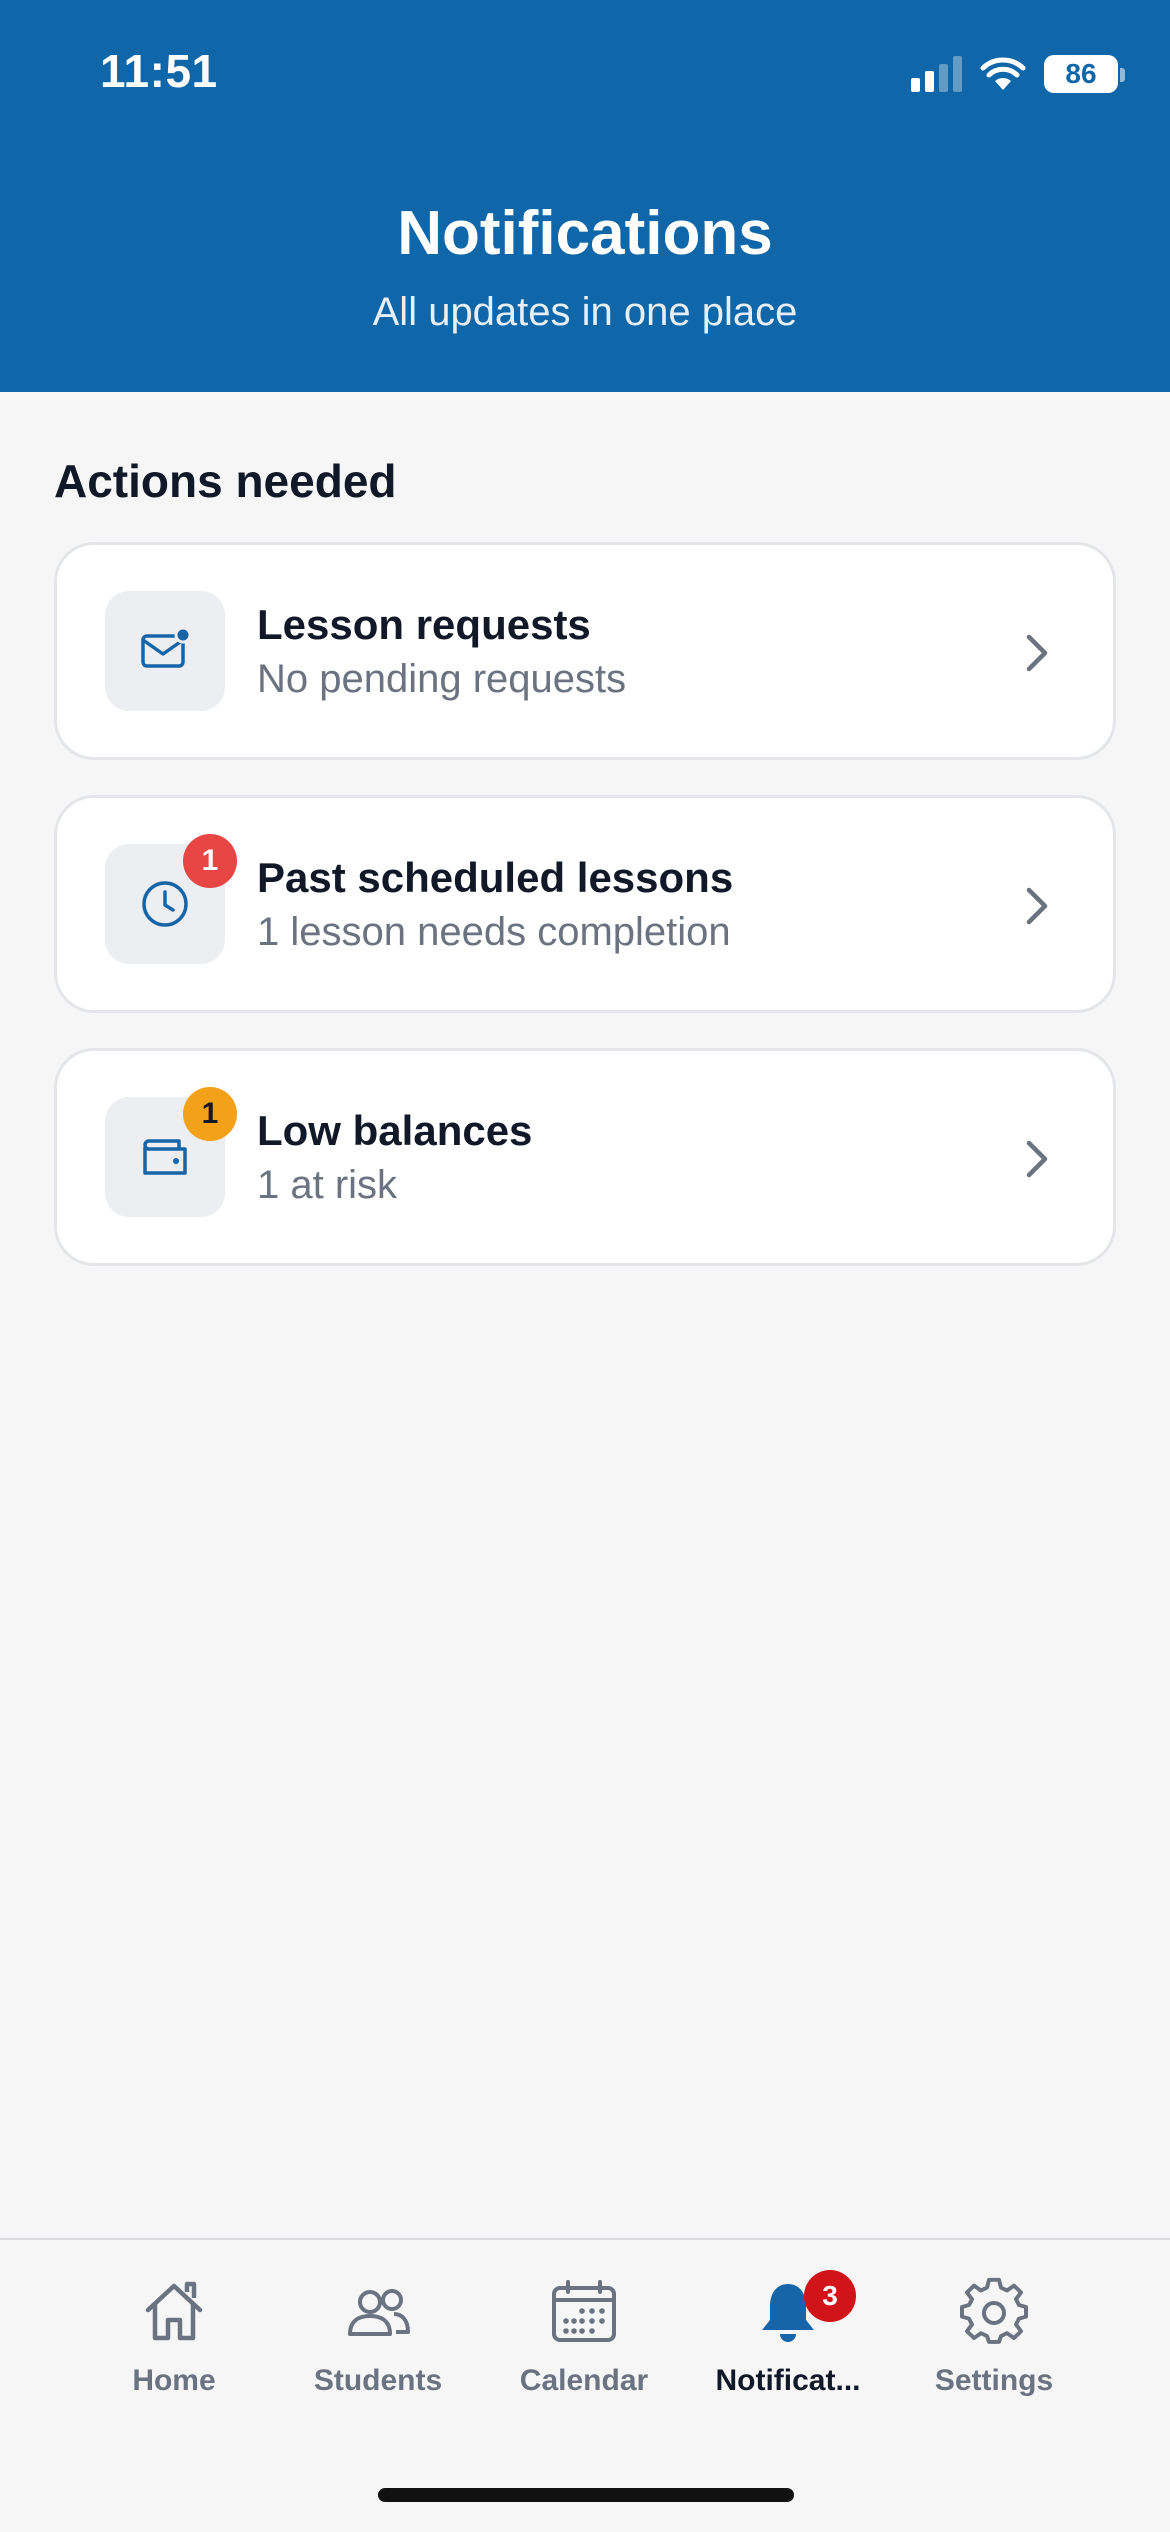 This screenshot has height=2532, width=1170. Describe the element at coordinates (174, 2380) in the screenshot. I see `tab-label: Home` at that location.